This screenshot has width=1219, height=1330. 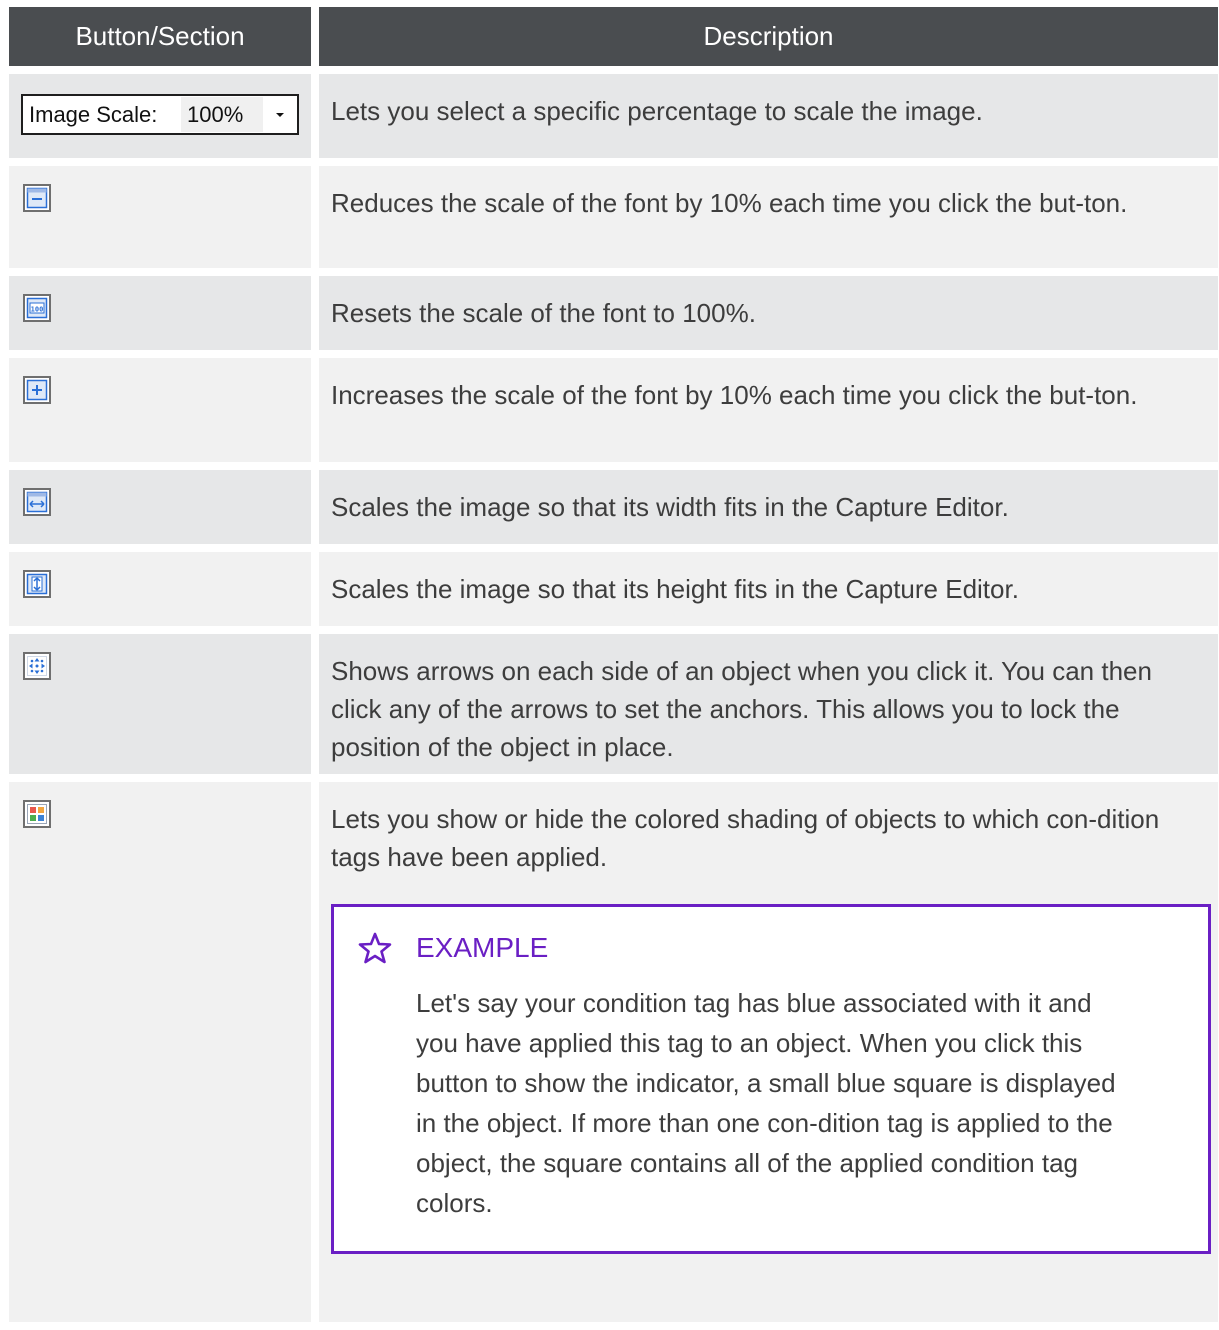 What do you see at coordinates (93, 114) in the screenshot?
I see `image-scale-label: Image Scale:` at bounding box center [93, 114].